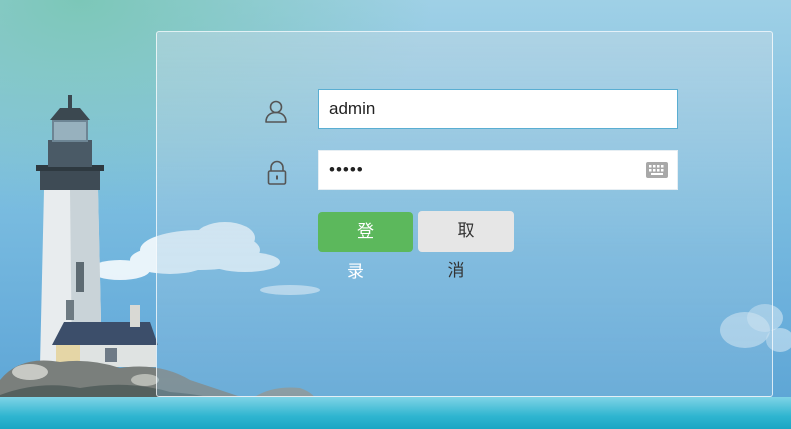  I want to click on password-input, so click(498, 170).